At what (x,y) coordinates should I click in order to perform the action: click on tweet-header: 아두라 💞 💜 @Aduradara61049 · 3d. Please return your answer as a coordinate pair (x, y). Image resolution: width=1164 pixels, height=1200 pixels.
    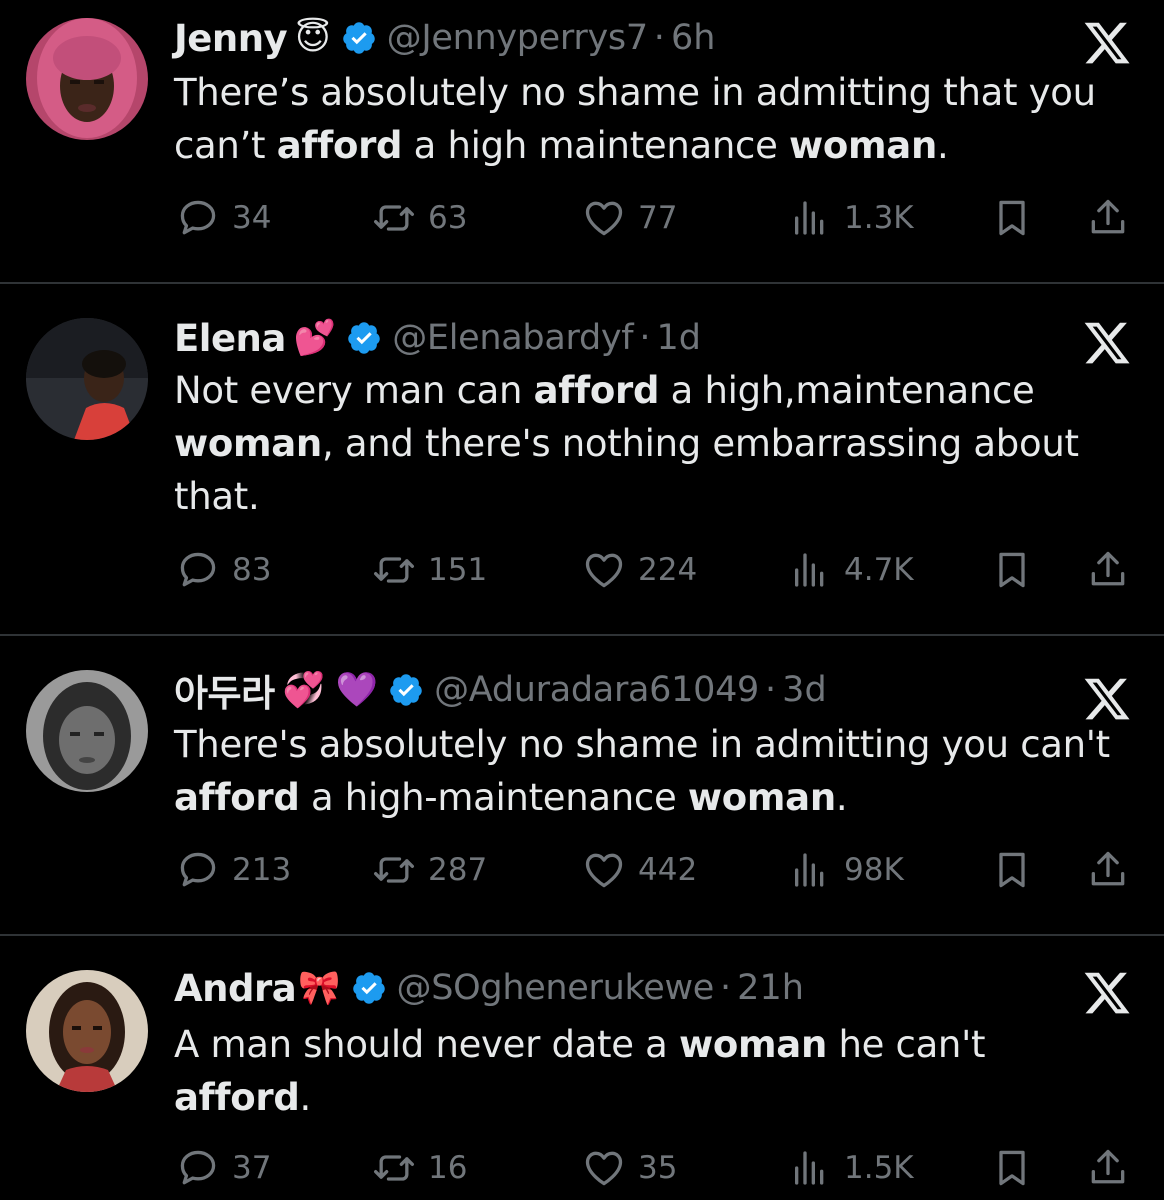
    Looking at the image, I should click on (500, 690).